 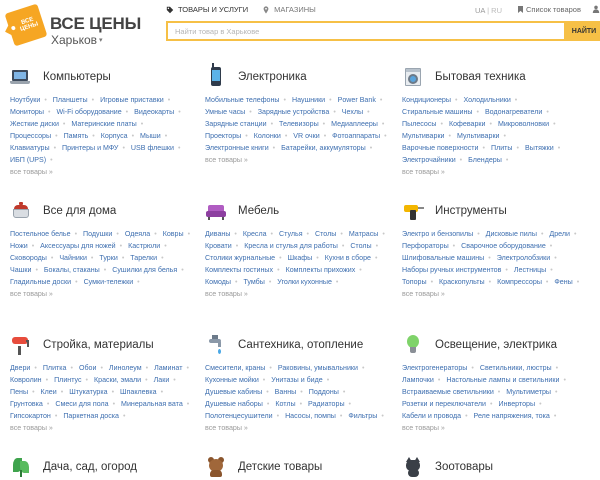 I want to click on subcategory-link: Матрасы, so click(x=364, y=234).